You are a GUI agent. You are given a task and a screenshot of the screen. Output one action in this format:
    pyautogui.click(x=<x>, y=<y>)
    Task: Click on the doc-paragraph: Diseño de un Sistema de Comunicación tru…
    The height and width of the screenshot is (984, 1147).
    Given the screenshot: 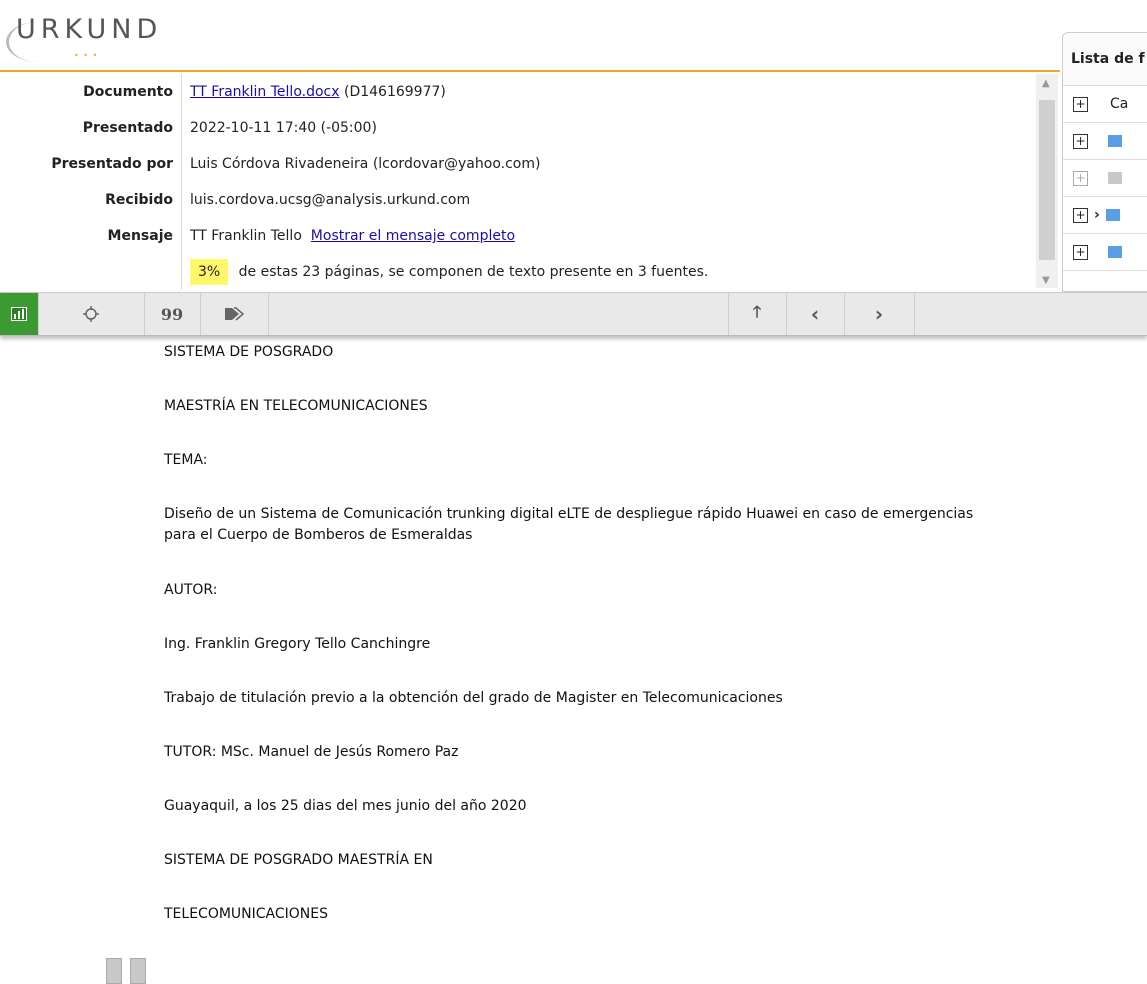 What is the action you would take?
    pyautogui.click(x=569, y=524)
    